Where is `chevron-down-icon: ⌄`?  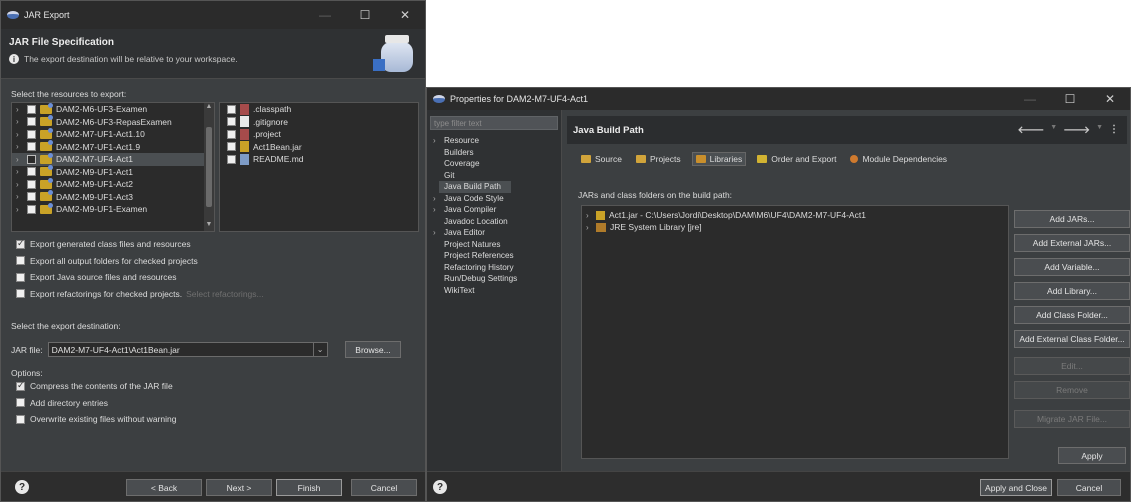 chevron-down-icon: ⌄ is located at coordinates (319, 349).